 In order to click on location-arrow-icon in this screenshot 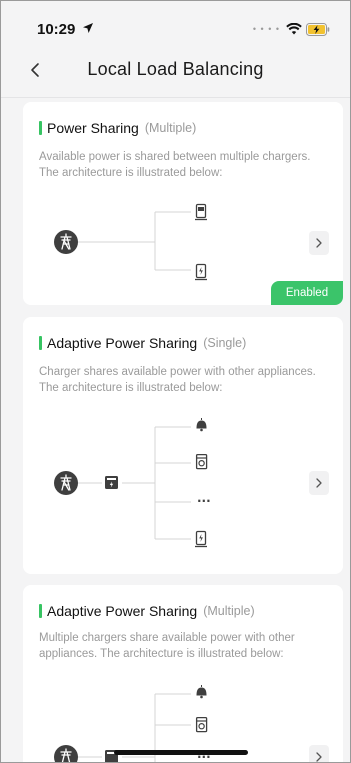, I will do `click(88, 28)`.